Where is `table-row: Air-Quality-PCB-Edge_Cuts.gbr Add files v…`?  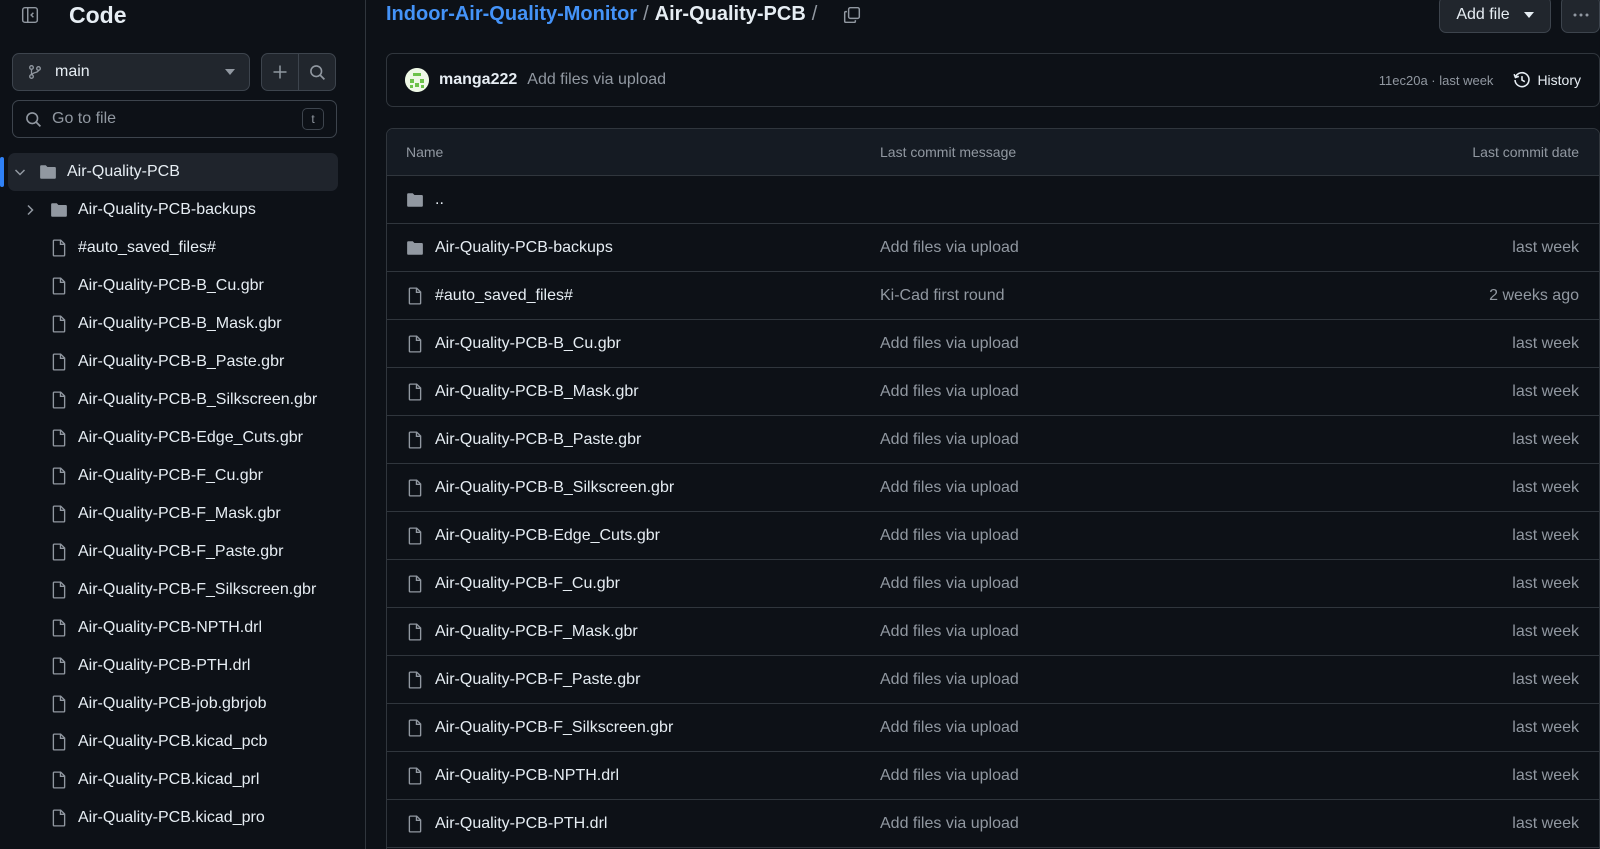
table-row: Air-Quality-PCB-Edge_Cuts.gbr Add files v… is located at coordinates (993, 536).